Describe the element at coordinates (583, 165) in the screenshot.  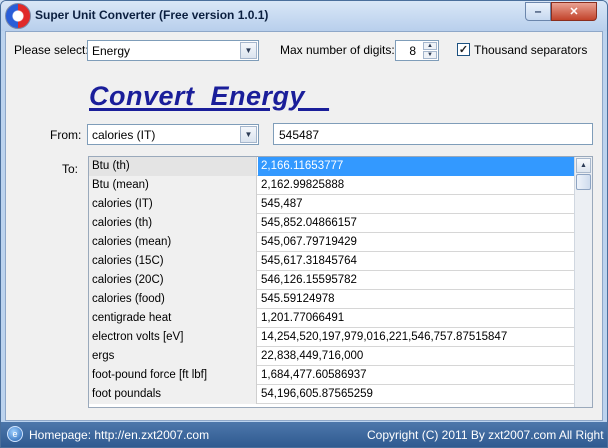
I see `scroll-up-icon: ▲` at that location.